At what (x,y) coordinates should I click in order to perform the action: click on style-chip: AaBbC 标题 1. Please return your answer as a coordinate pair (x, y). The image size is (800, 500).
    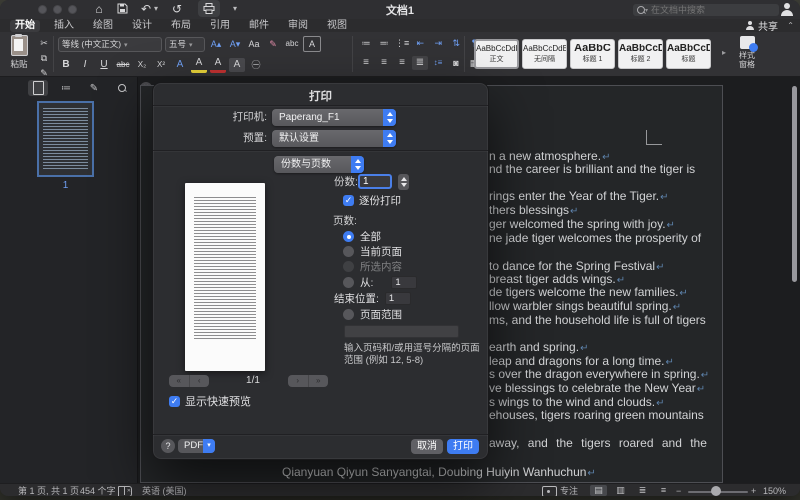
    Looking at the image, I should click on (592, 54).